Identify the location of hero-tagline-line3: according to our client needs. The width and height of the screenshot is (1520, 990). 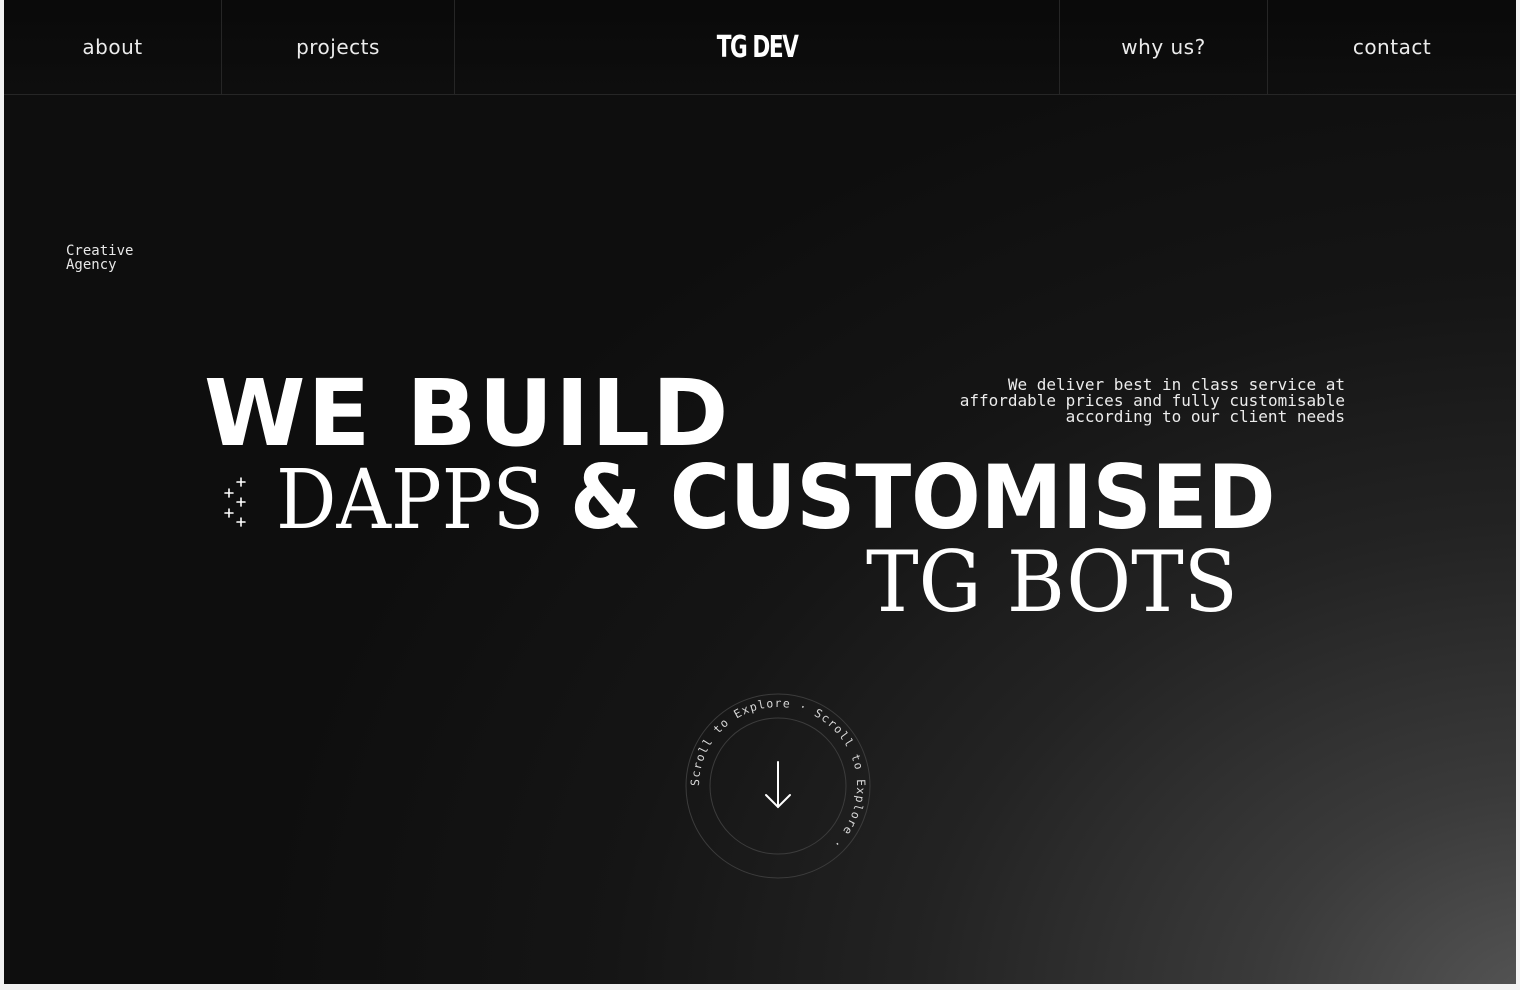
(1205, 416).